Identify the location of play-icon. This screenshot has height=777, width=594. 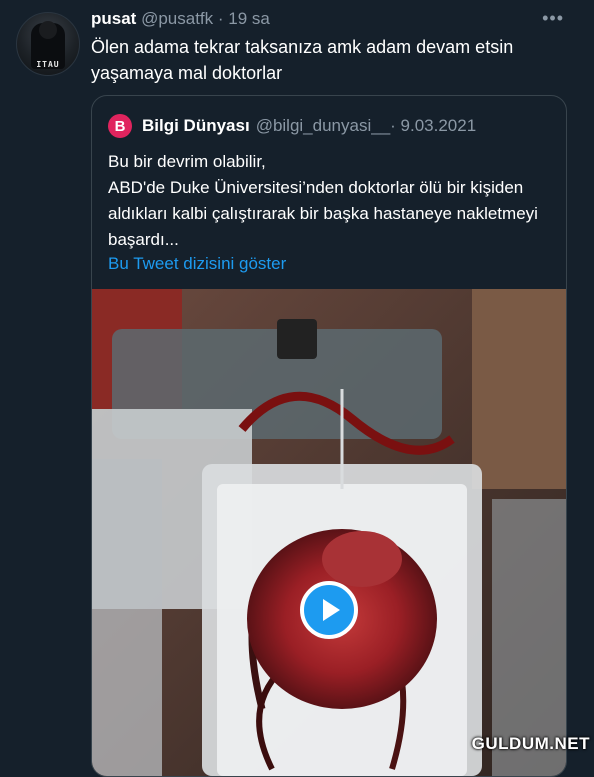
(329, 610).